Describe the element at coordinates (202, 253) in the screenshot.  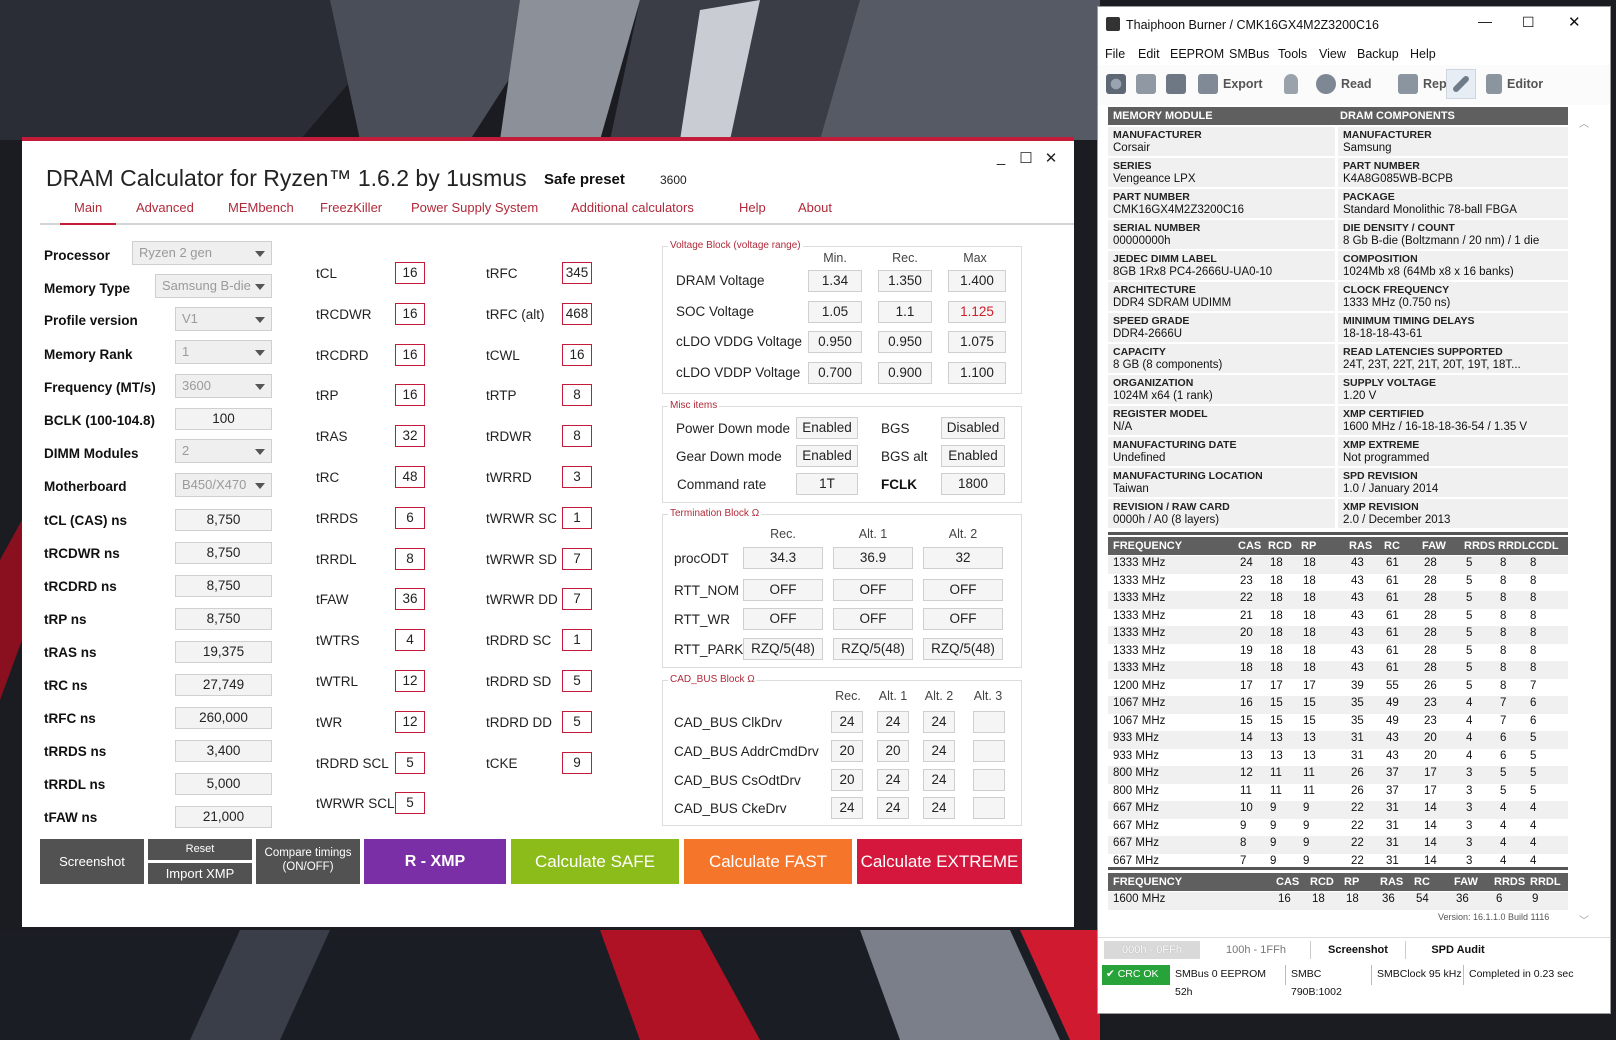
I see `processor-select: Ryzen 2 gen` at that location.